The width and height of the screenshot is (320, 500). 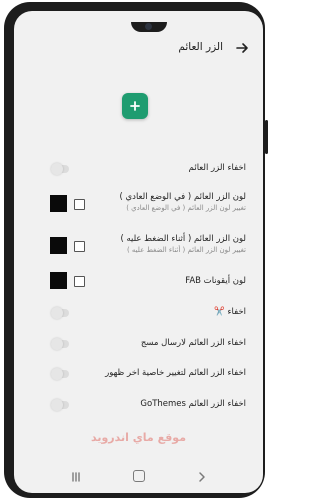 I want to click on camera-icon, so click(x=148, y=26).